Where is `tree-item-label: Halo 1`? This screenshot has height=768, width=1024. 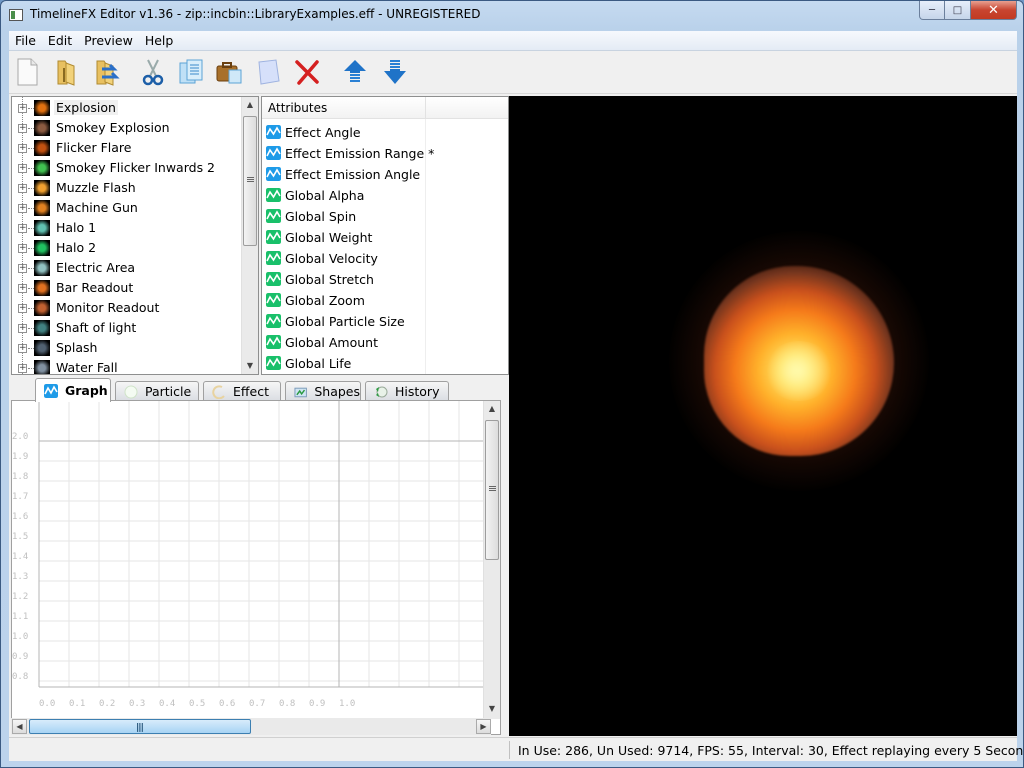
tree-item-label: Halo 1 is located at coordinates (76, 227).